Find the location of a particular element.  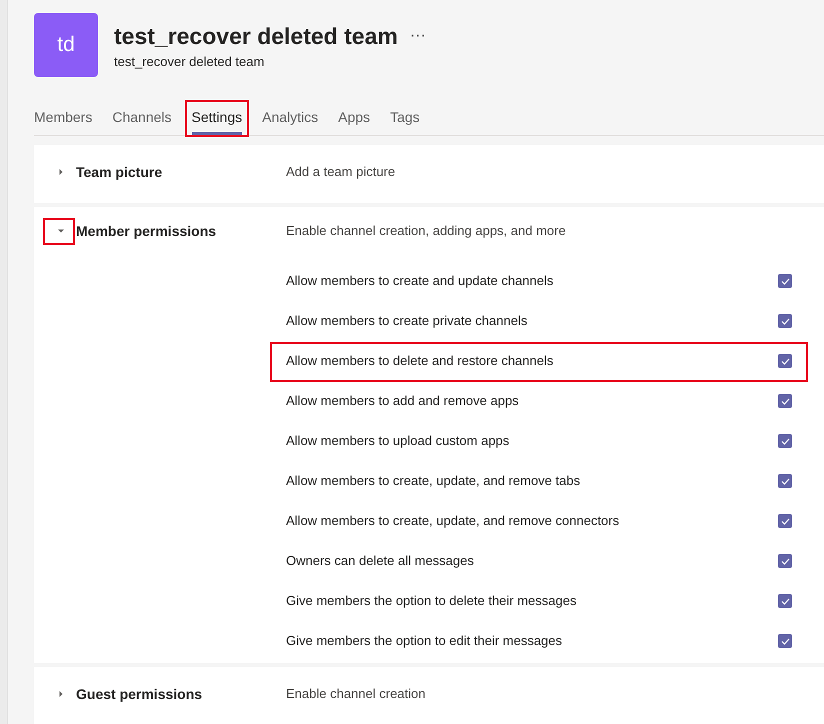

caret-down-icon is located at coordinates (61, 231).